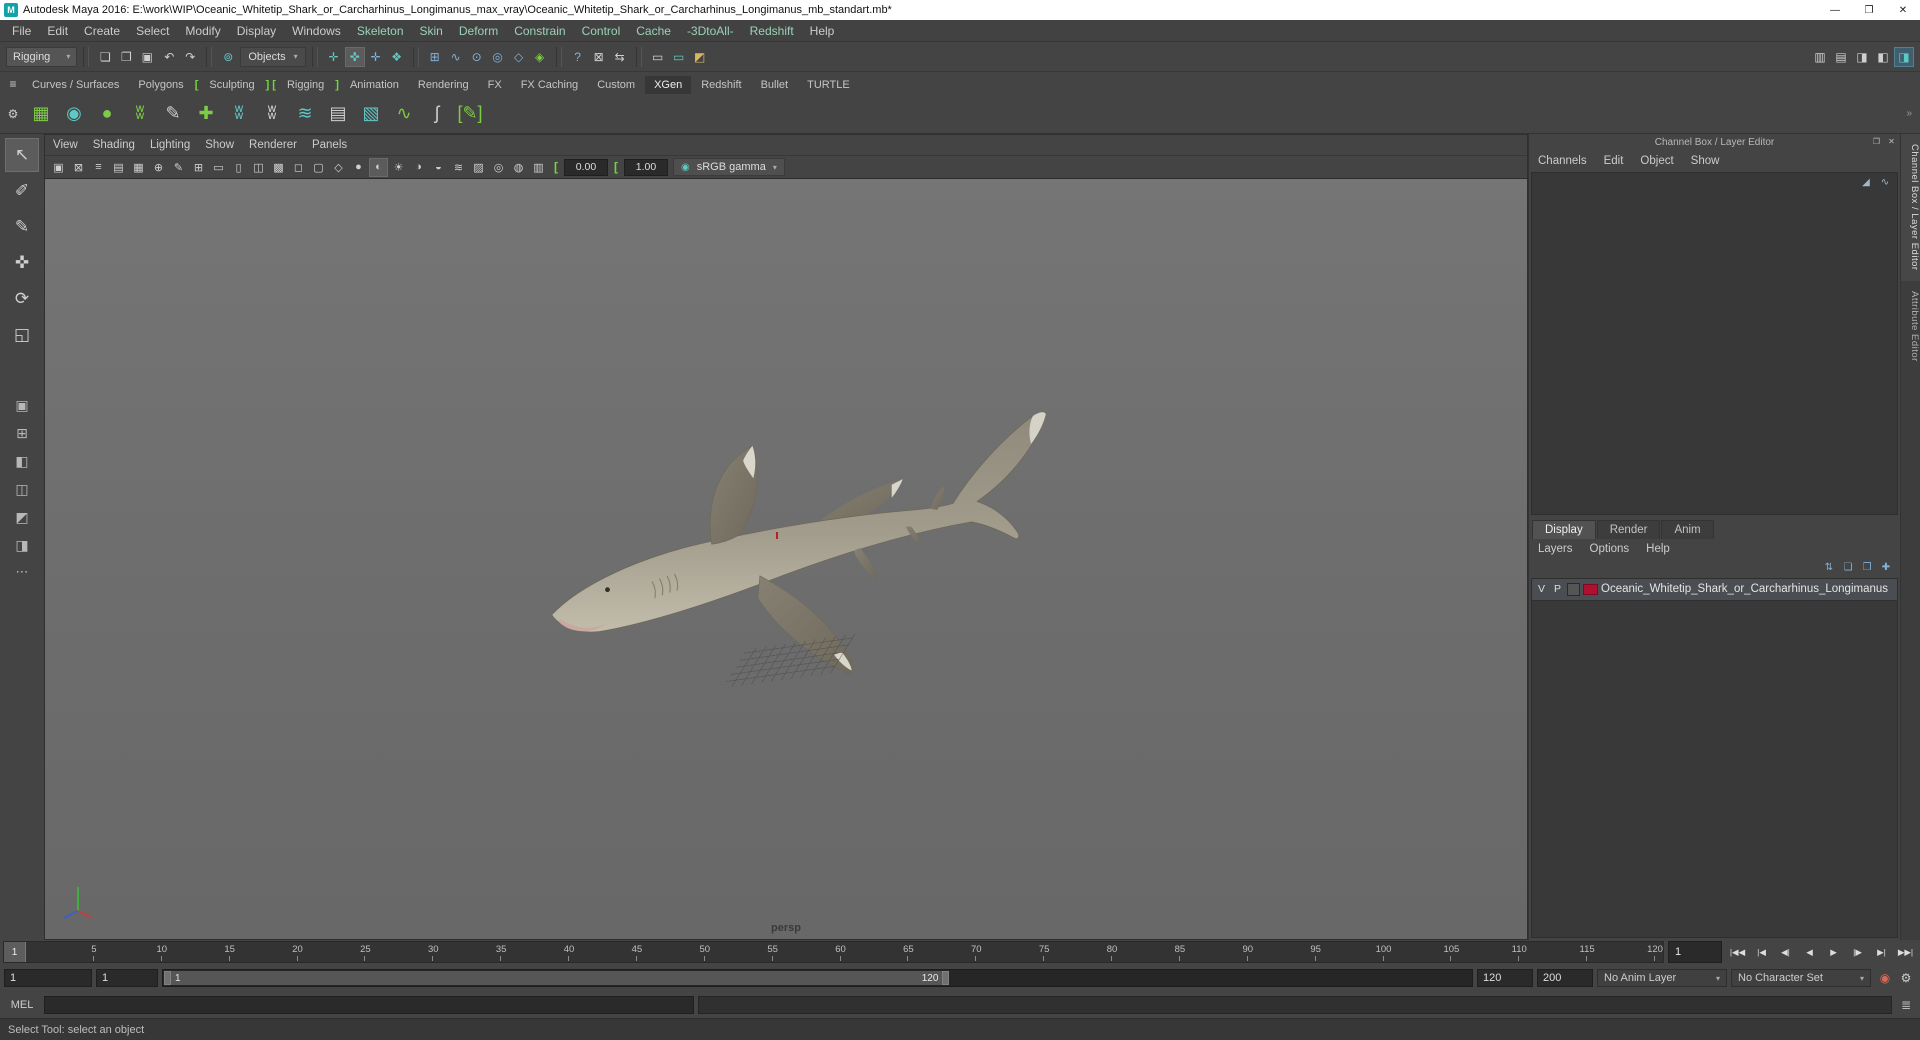  I want to click on modeling-toolkit-toggle-icon: ▥, so click(1820, 57).